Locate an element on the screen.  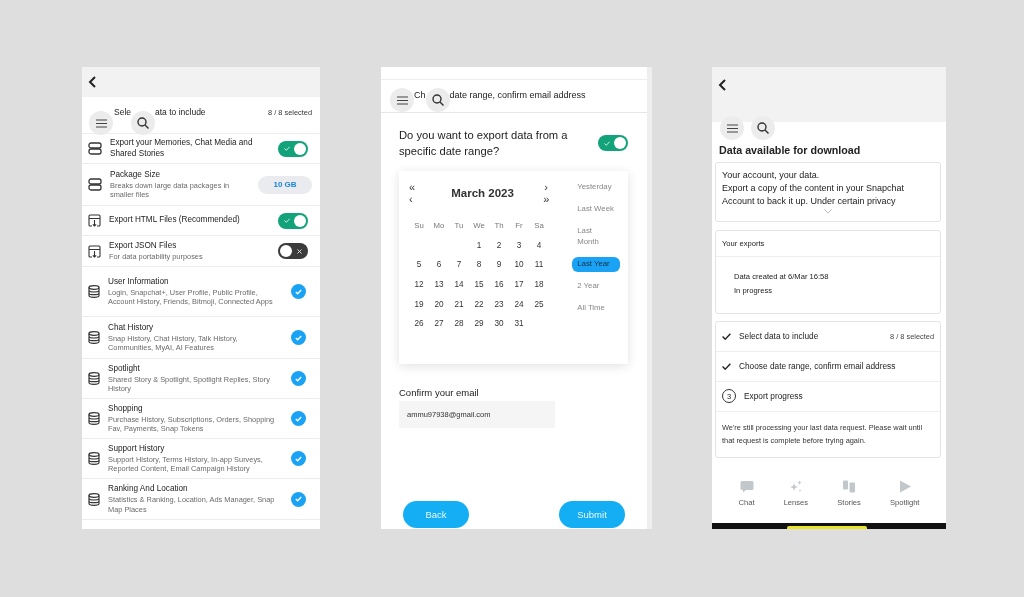
calendar-day: 9 is located at coordinates (499, 265).